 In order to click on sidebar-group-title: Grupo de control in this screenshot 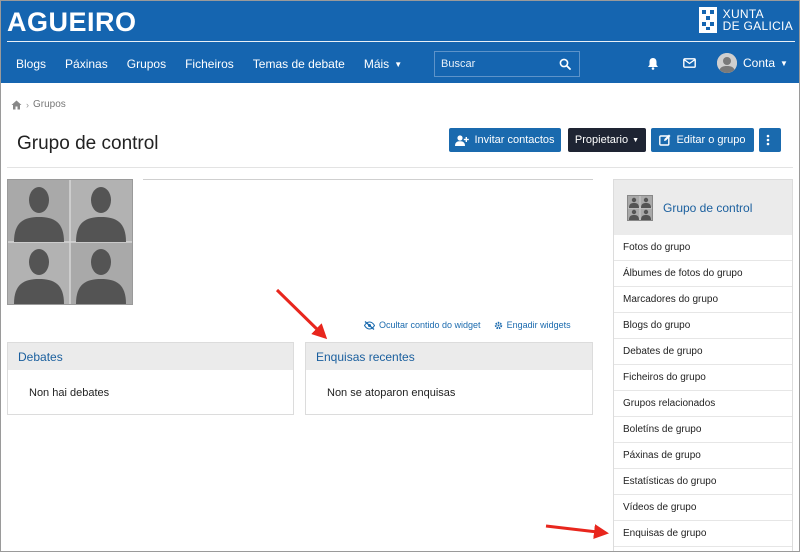, I will do `click(708, 207)`.